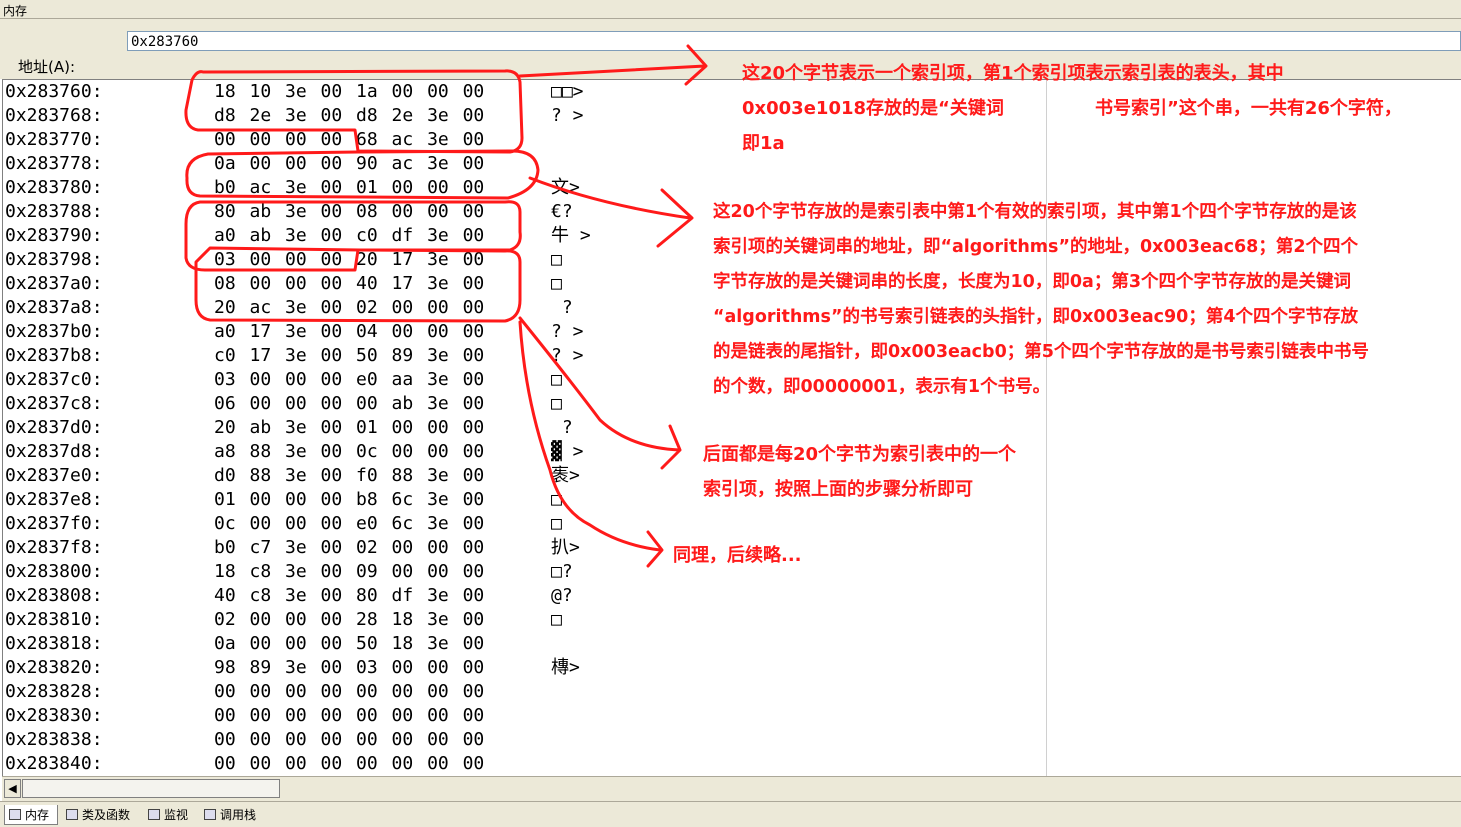 This screenshot has height=827, width=1461. What do you see at coordinates (72, 814) in the screenshot?
I see `classes-icon` at bounding box center [72, 814].